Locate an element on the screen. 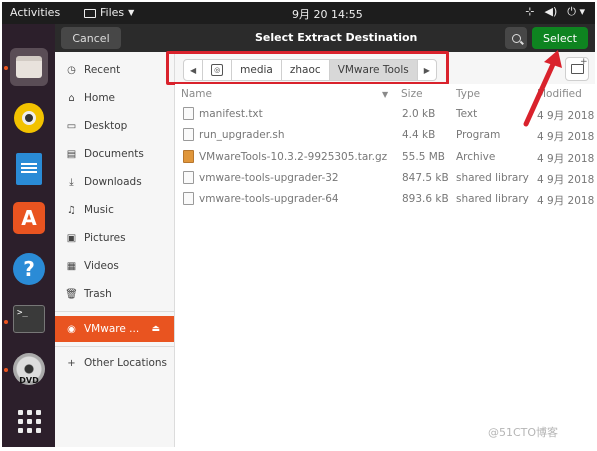 The width and height of the screenshot is (597, 451). clock-icon: ◷ is located at coordinates (71, 70).